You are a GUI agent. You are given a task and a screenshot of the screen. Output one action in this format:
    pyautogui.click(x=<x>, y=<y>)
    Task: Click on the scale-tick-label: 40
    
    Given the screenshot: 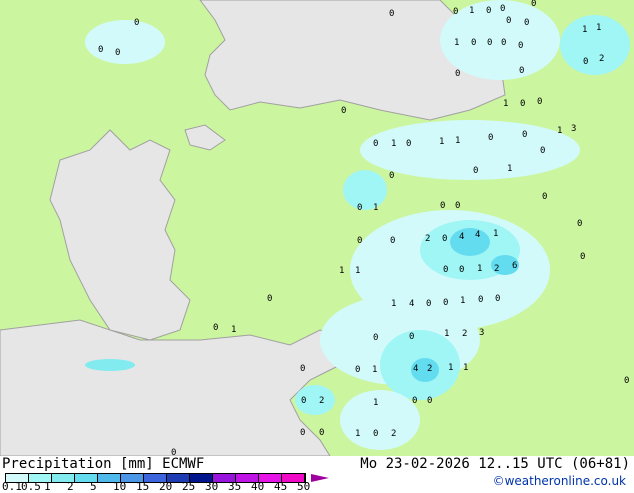 What is the action you would take?
    pyautogui.click(x=258, y=486)
    